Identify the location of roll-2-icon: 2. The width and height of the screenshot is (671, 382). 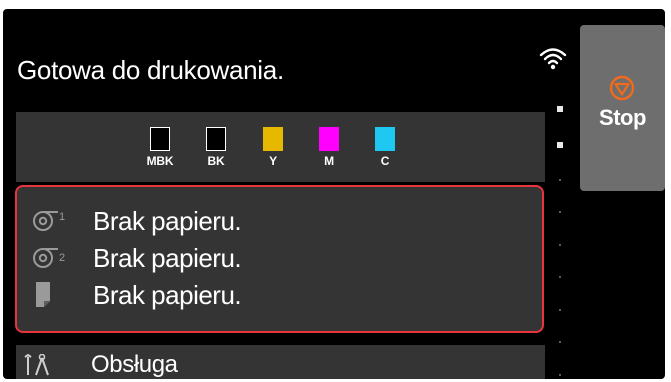
(49, 258).